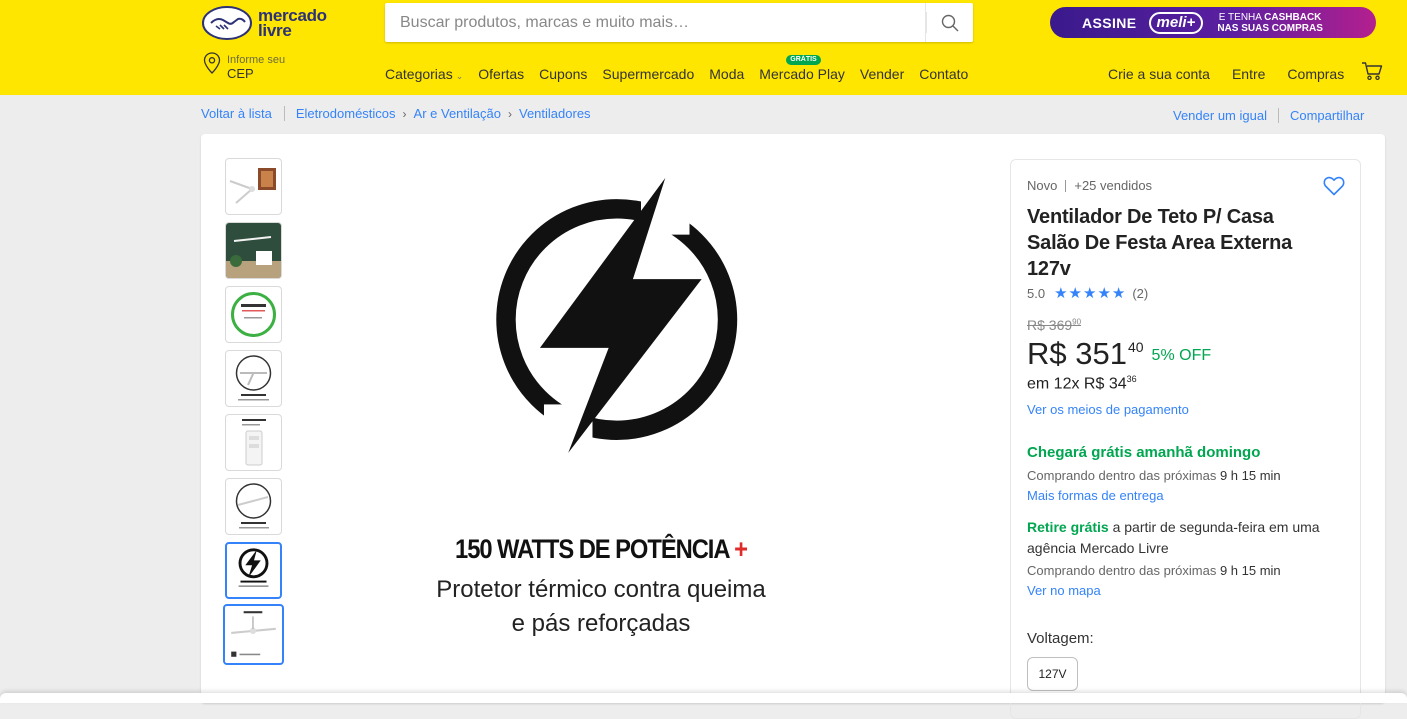 The height and width of the screenshot is (719, 1407). I want to click on nav-categorias: Categorias ⌄, so click(424, 74).